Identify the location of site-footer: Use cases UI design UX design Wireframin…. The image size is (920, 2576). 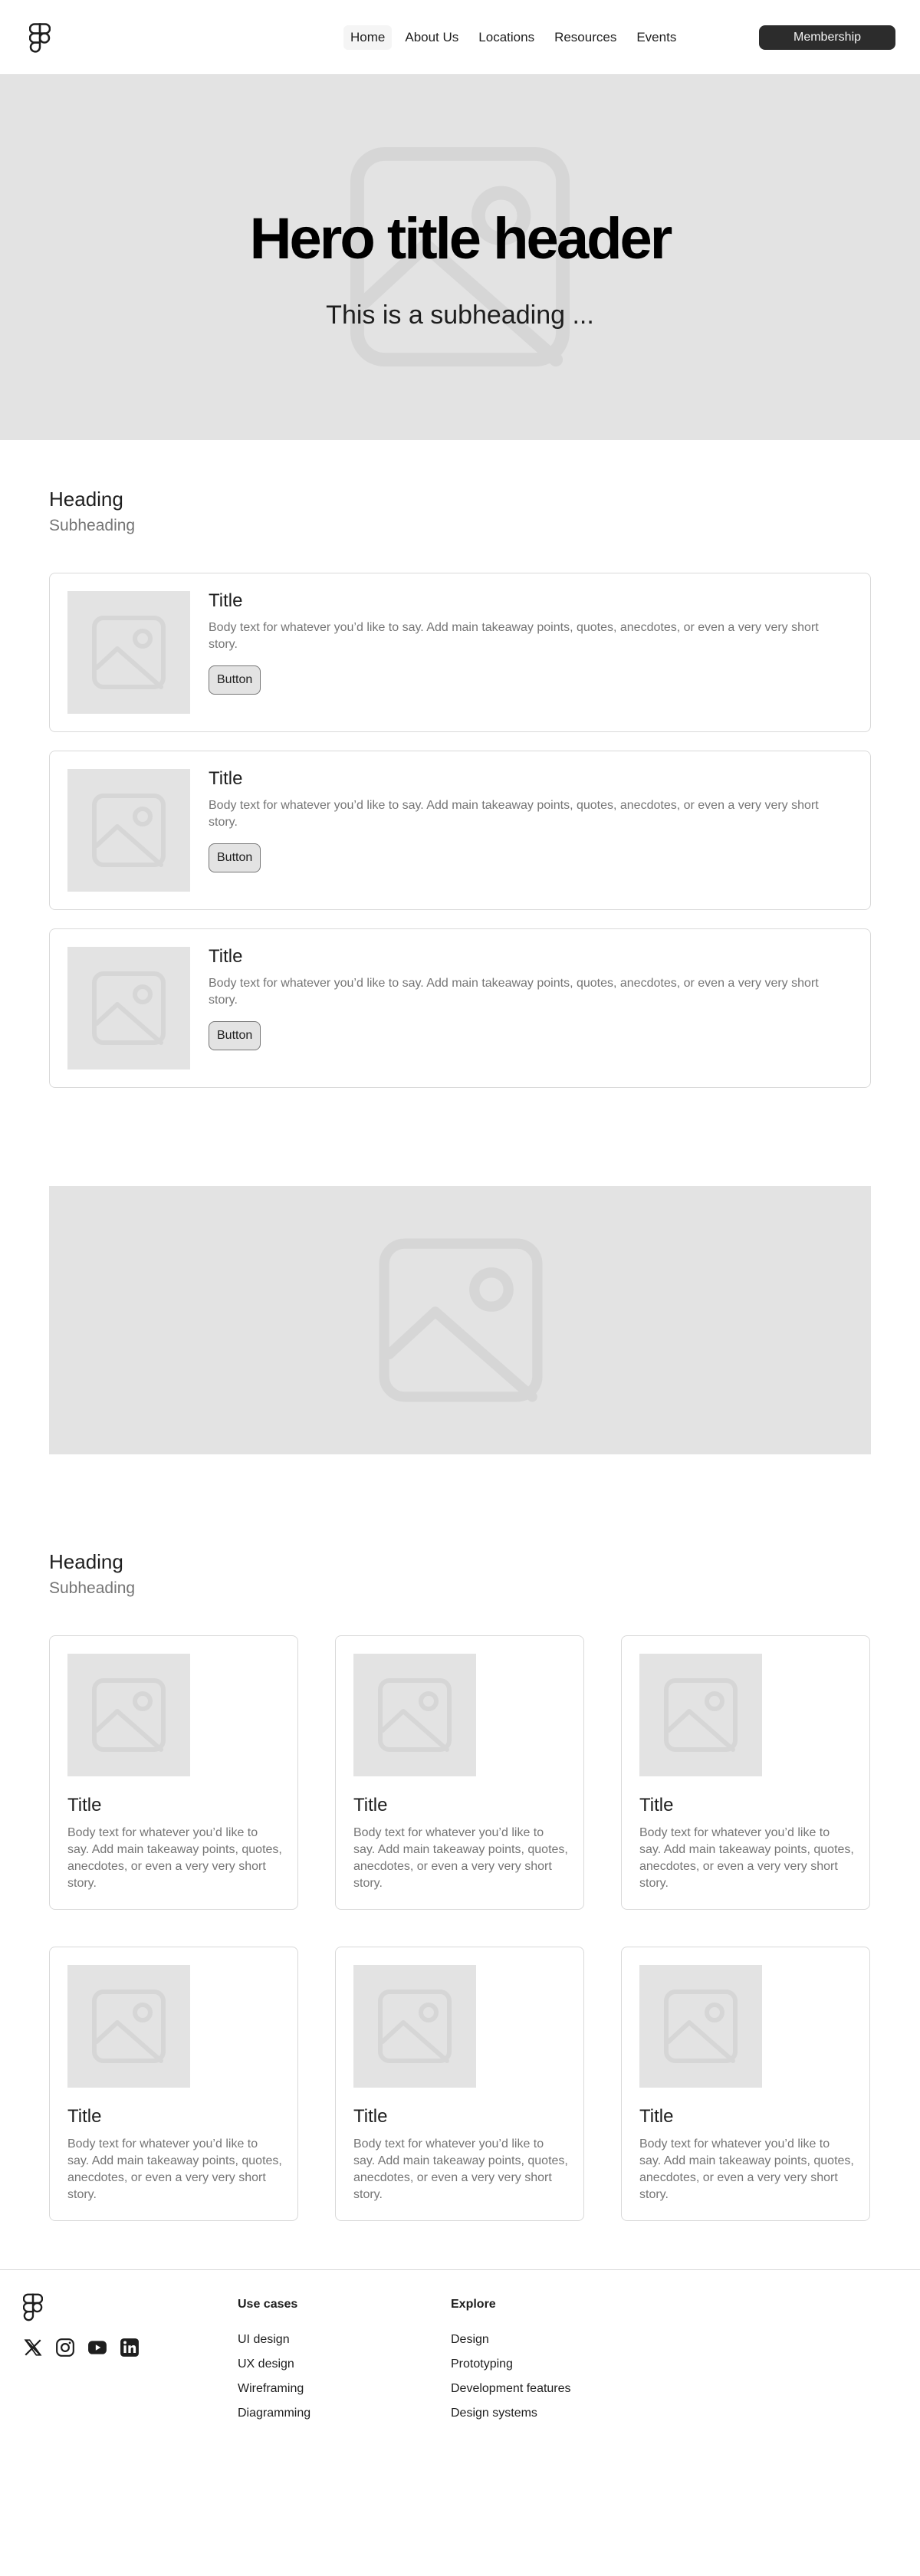
(460, 2422).